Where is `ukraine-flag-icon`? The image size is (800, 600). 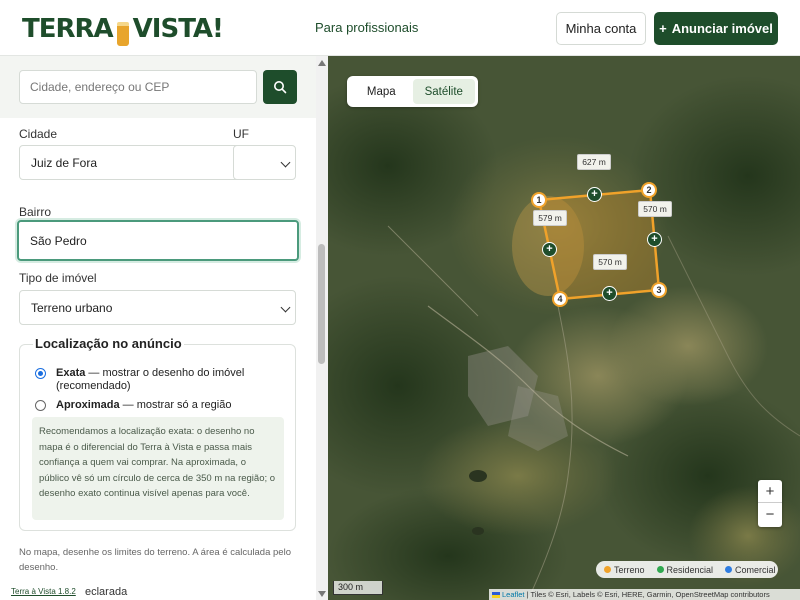 ukraine-flag-icon is located at coordinates (496, 595).